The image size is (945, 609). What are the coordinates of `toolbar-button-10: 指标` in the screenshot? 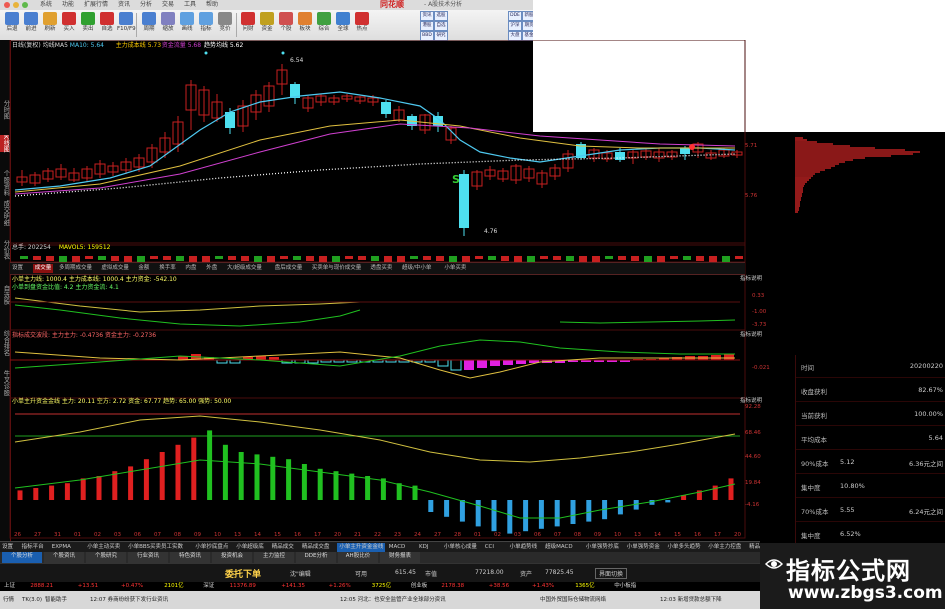 It's located at (206, 23).